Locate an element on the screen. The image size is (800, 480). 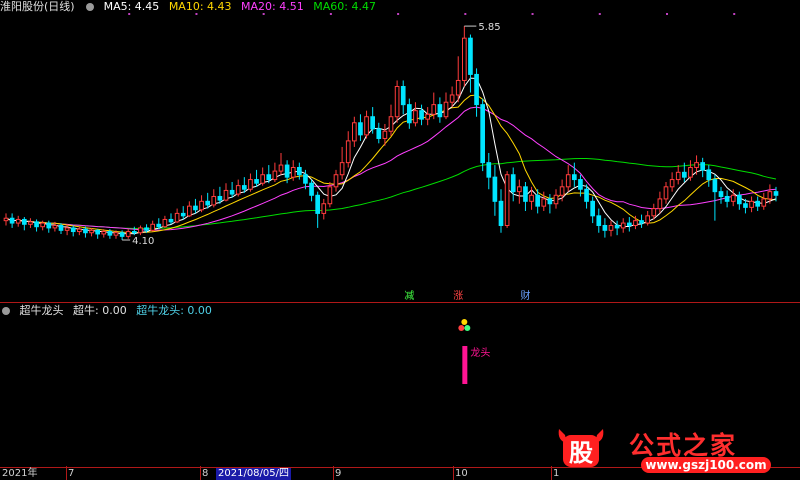
axis-month-9: 9 is located at coordinates (338, 473).